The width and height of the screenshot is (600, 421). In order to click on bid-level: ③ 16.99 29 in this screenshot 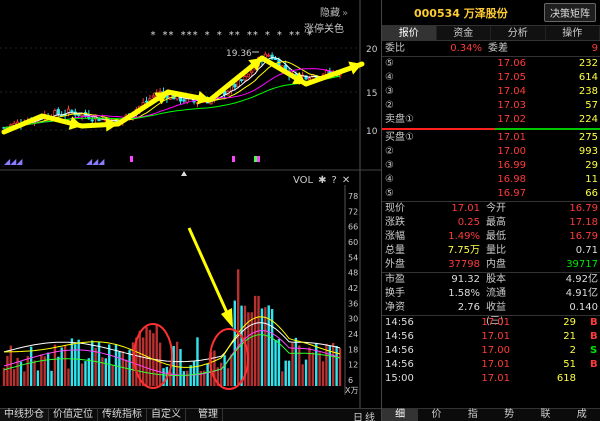, I will do `click(491, 166)`.